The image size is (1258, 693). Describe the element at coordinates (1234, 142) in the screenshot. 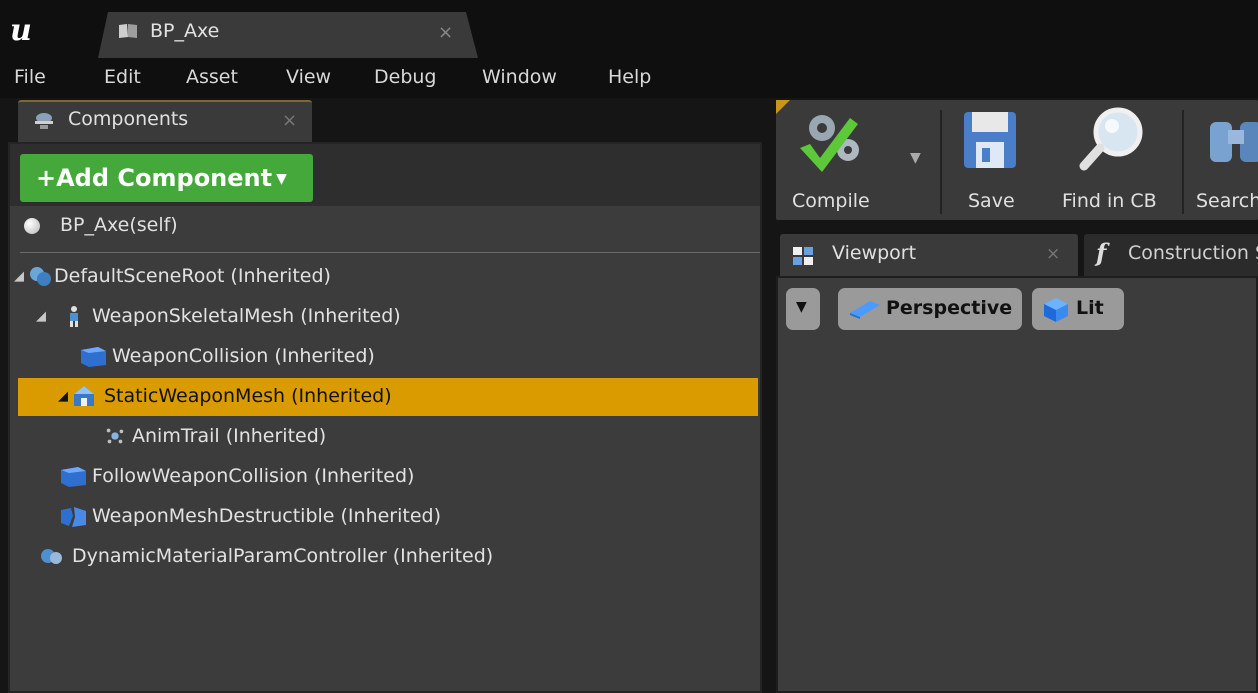

I see `binoculars-icon` at that location.